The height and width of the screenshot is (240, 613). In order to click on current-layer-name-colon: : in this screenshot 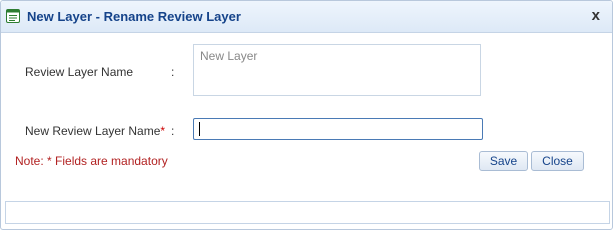, I will do `click(173, 72)`.